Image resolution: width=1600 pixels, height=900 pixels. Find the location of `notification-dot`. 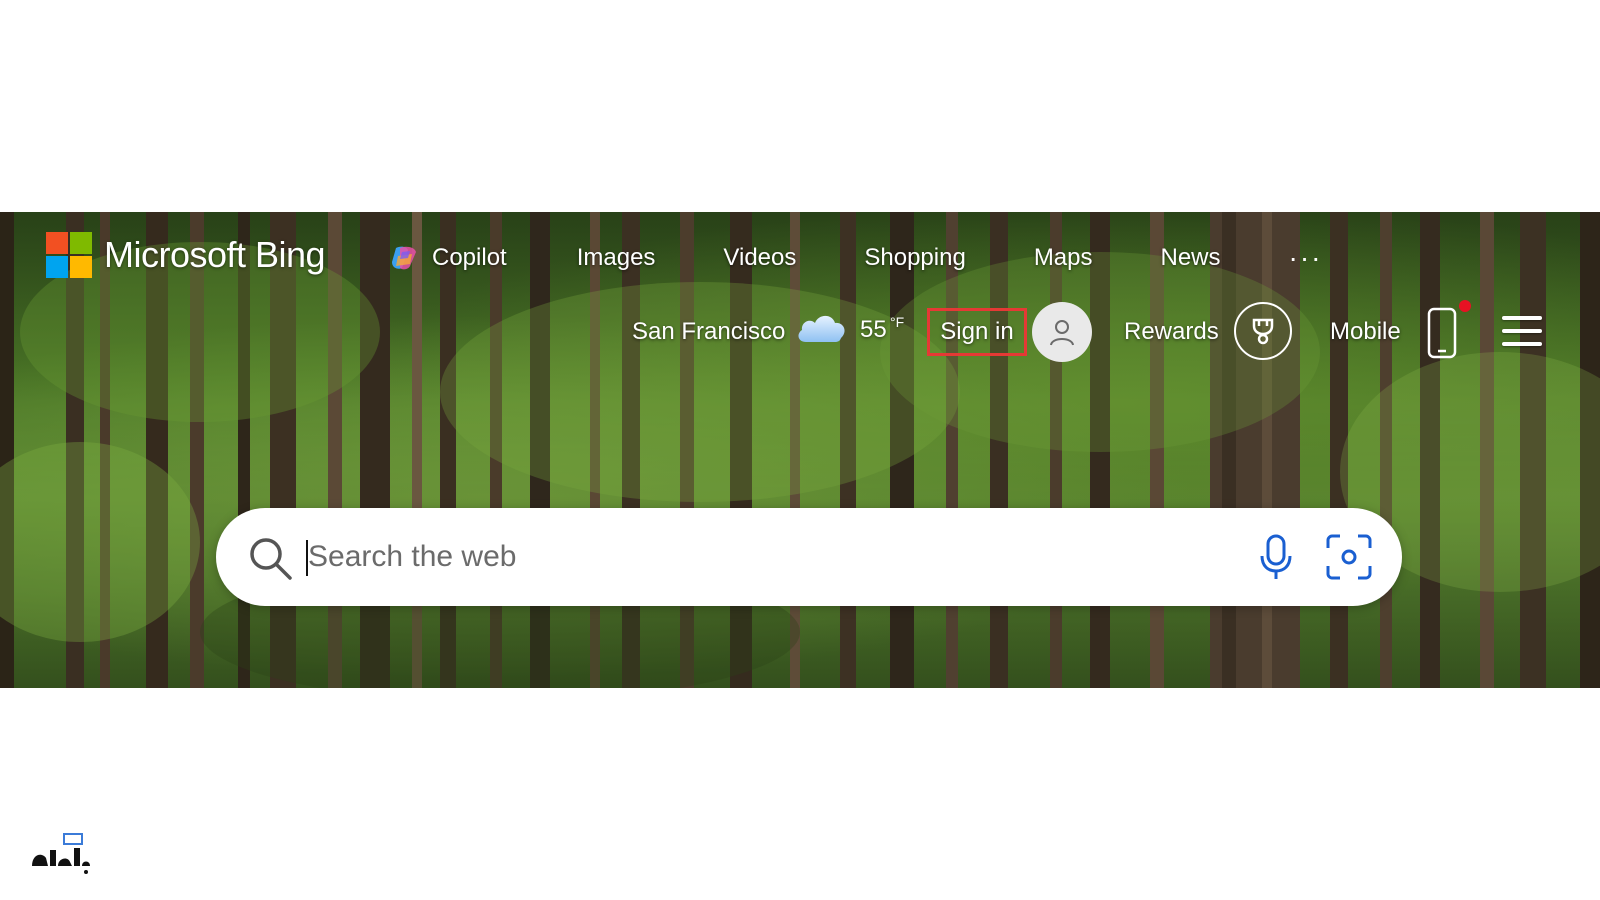

notification-dot is located at coordinates (1465, 306).